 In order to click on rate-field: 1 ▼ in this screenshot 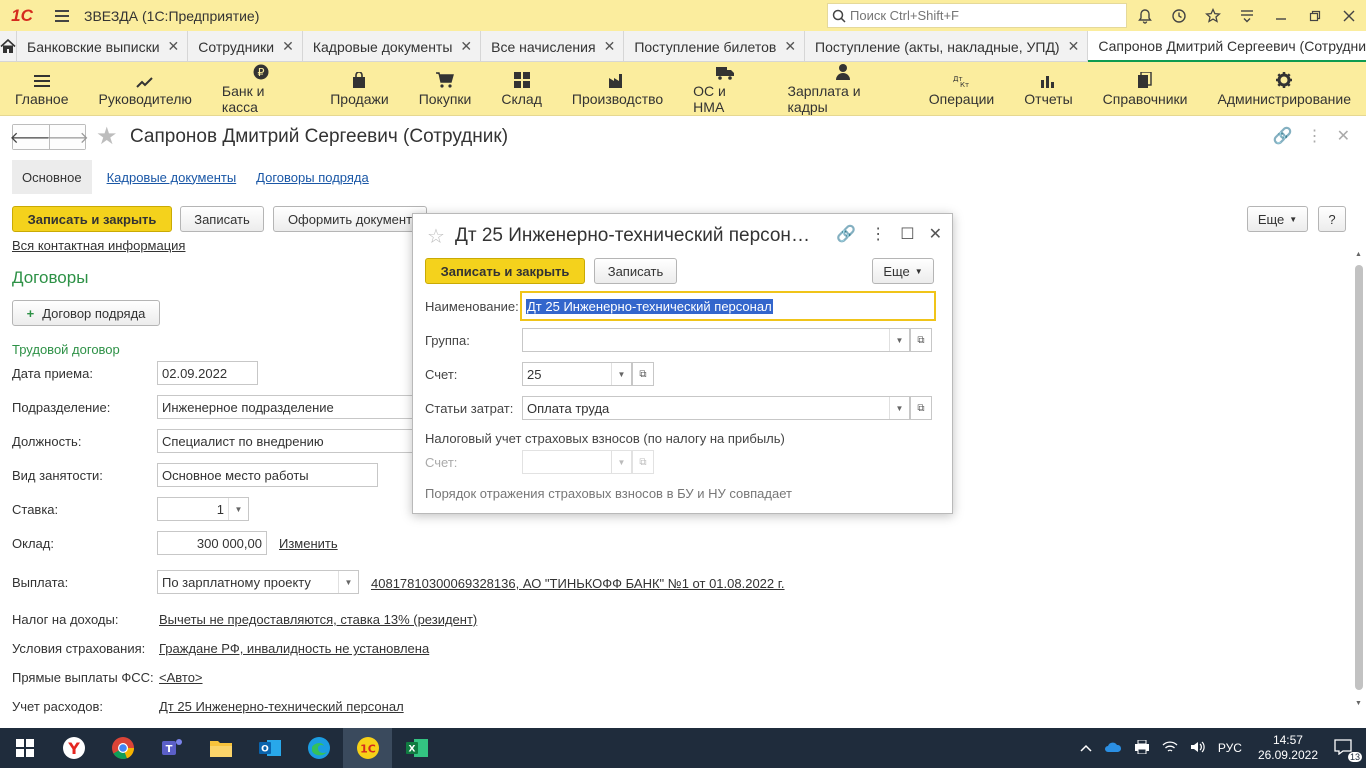, I will do `click(203, 509)`.